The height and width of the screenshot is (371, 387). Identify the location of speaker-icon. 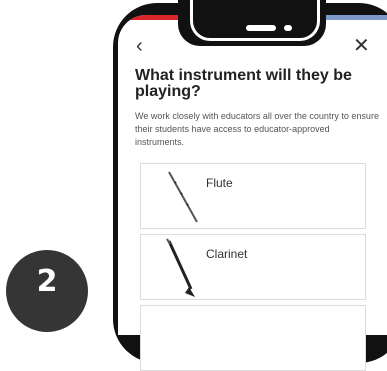
(261, 28).